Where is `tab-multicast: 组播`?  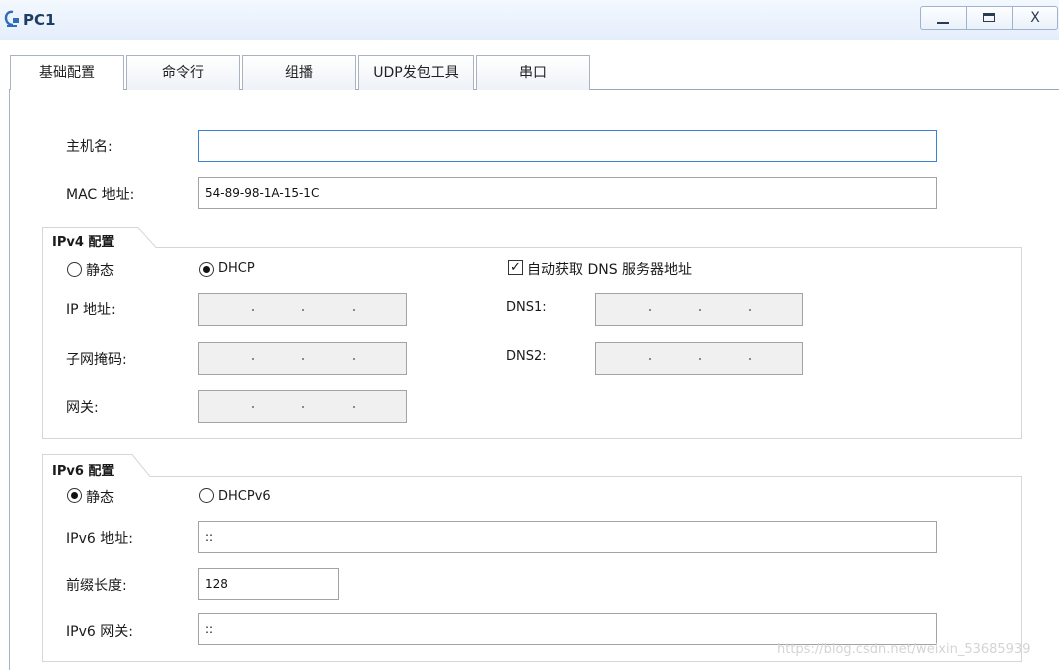 tab-multicast: 组播 is located at coordinates (299, 72).